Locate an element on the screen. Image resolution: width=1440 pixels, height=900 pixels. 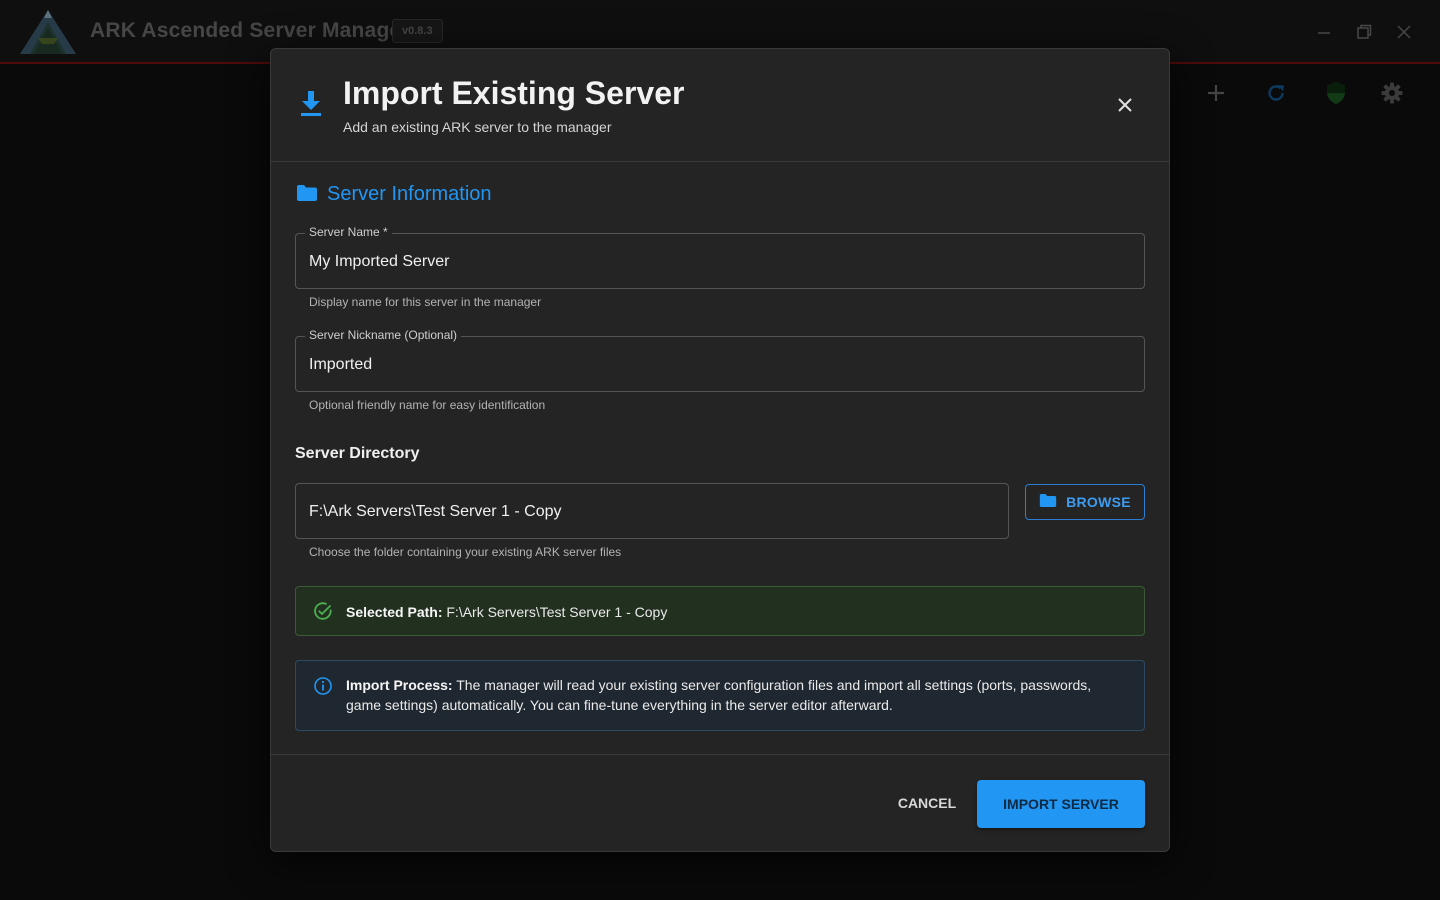
dialog-footer: CANCEL IMPORT SERVER is located at coordinates (720, 803).